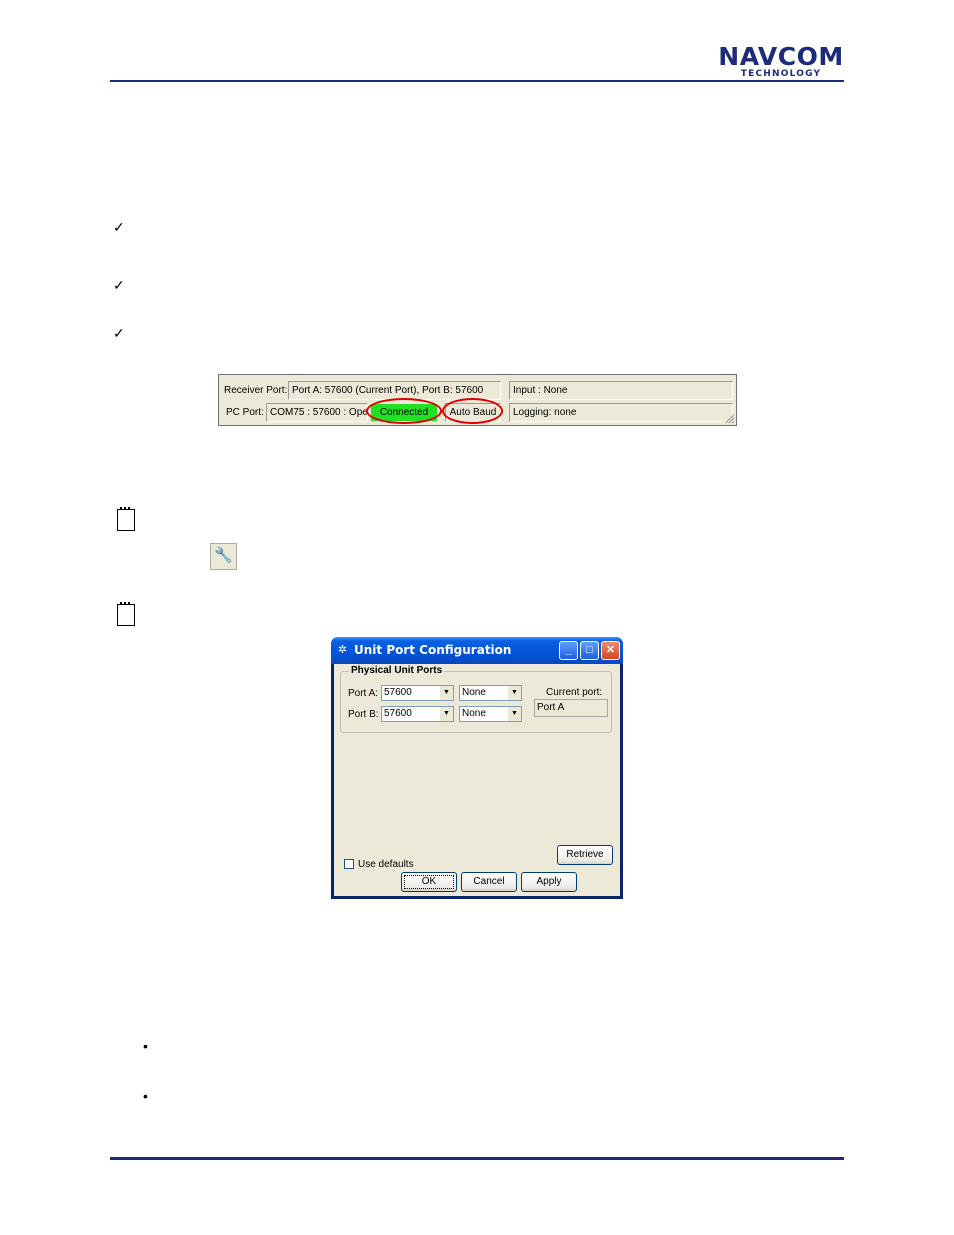 The image size is (954, 1235). What do you see at coordinates (474, 713) in the screenshot?
I see `port-b-mode-value: None` at bounding box center [474, 713].